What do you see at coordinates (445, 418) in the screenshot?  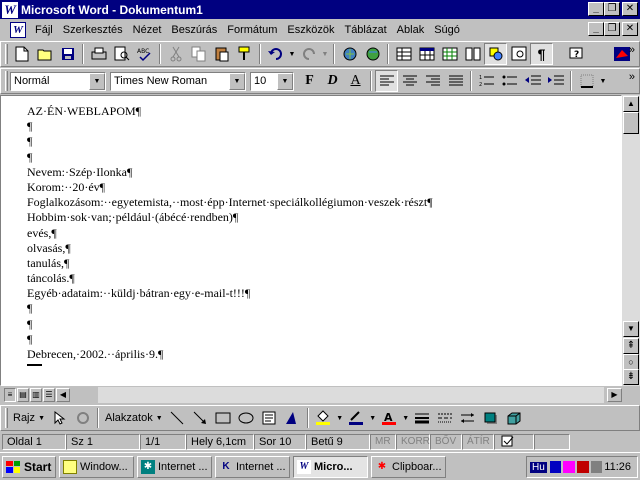 I see `dash-style-icon` at bounding box center [445, 418].